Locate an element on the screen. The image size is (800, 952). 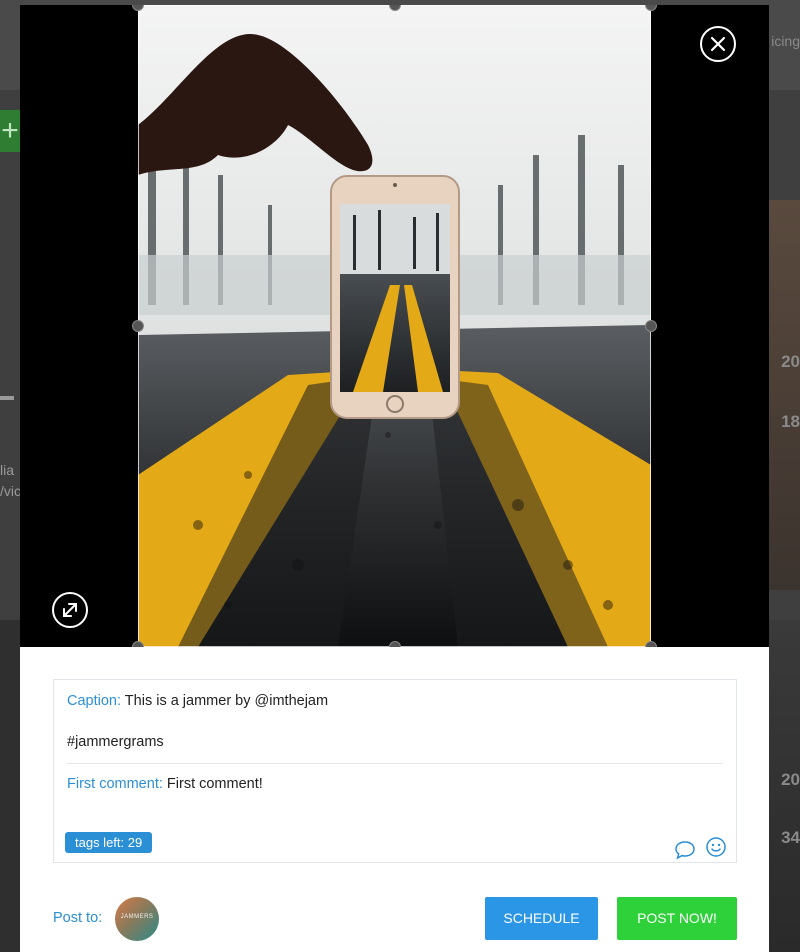
background-nav-text: icing is located at coordinates (785, 41).